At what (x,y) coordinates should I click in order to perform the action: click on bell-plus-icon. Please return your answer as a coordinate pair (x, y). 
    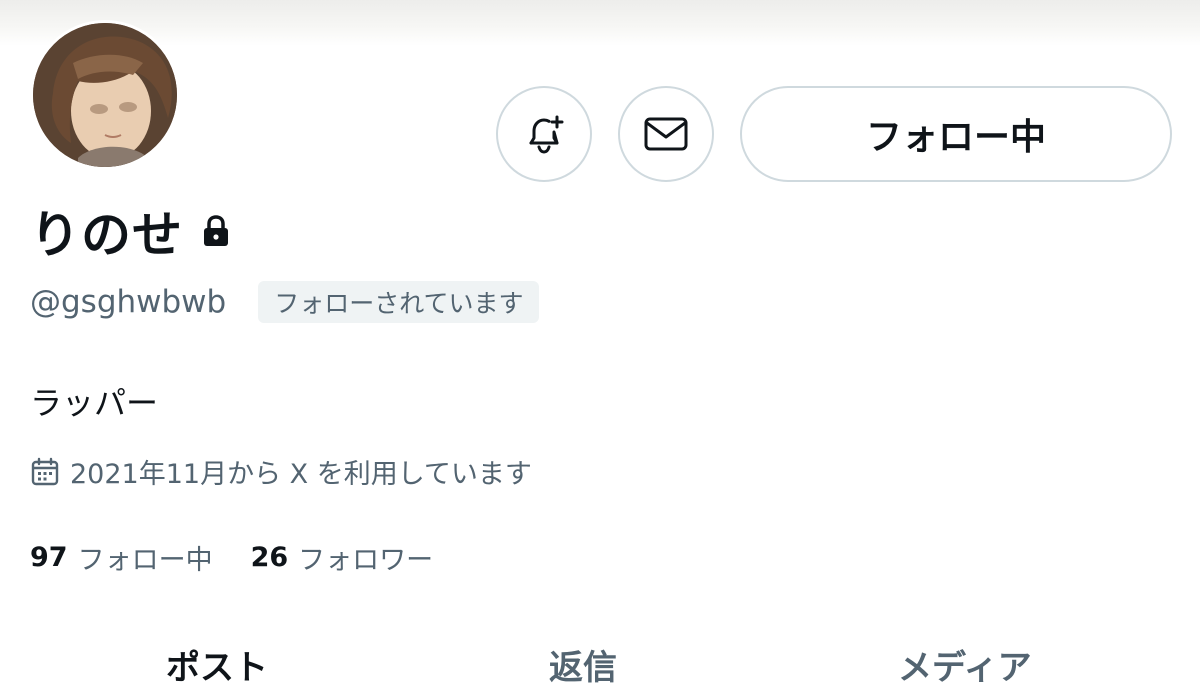
    Looking at the image, I should click on (546, 134).